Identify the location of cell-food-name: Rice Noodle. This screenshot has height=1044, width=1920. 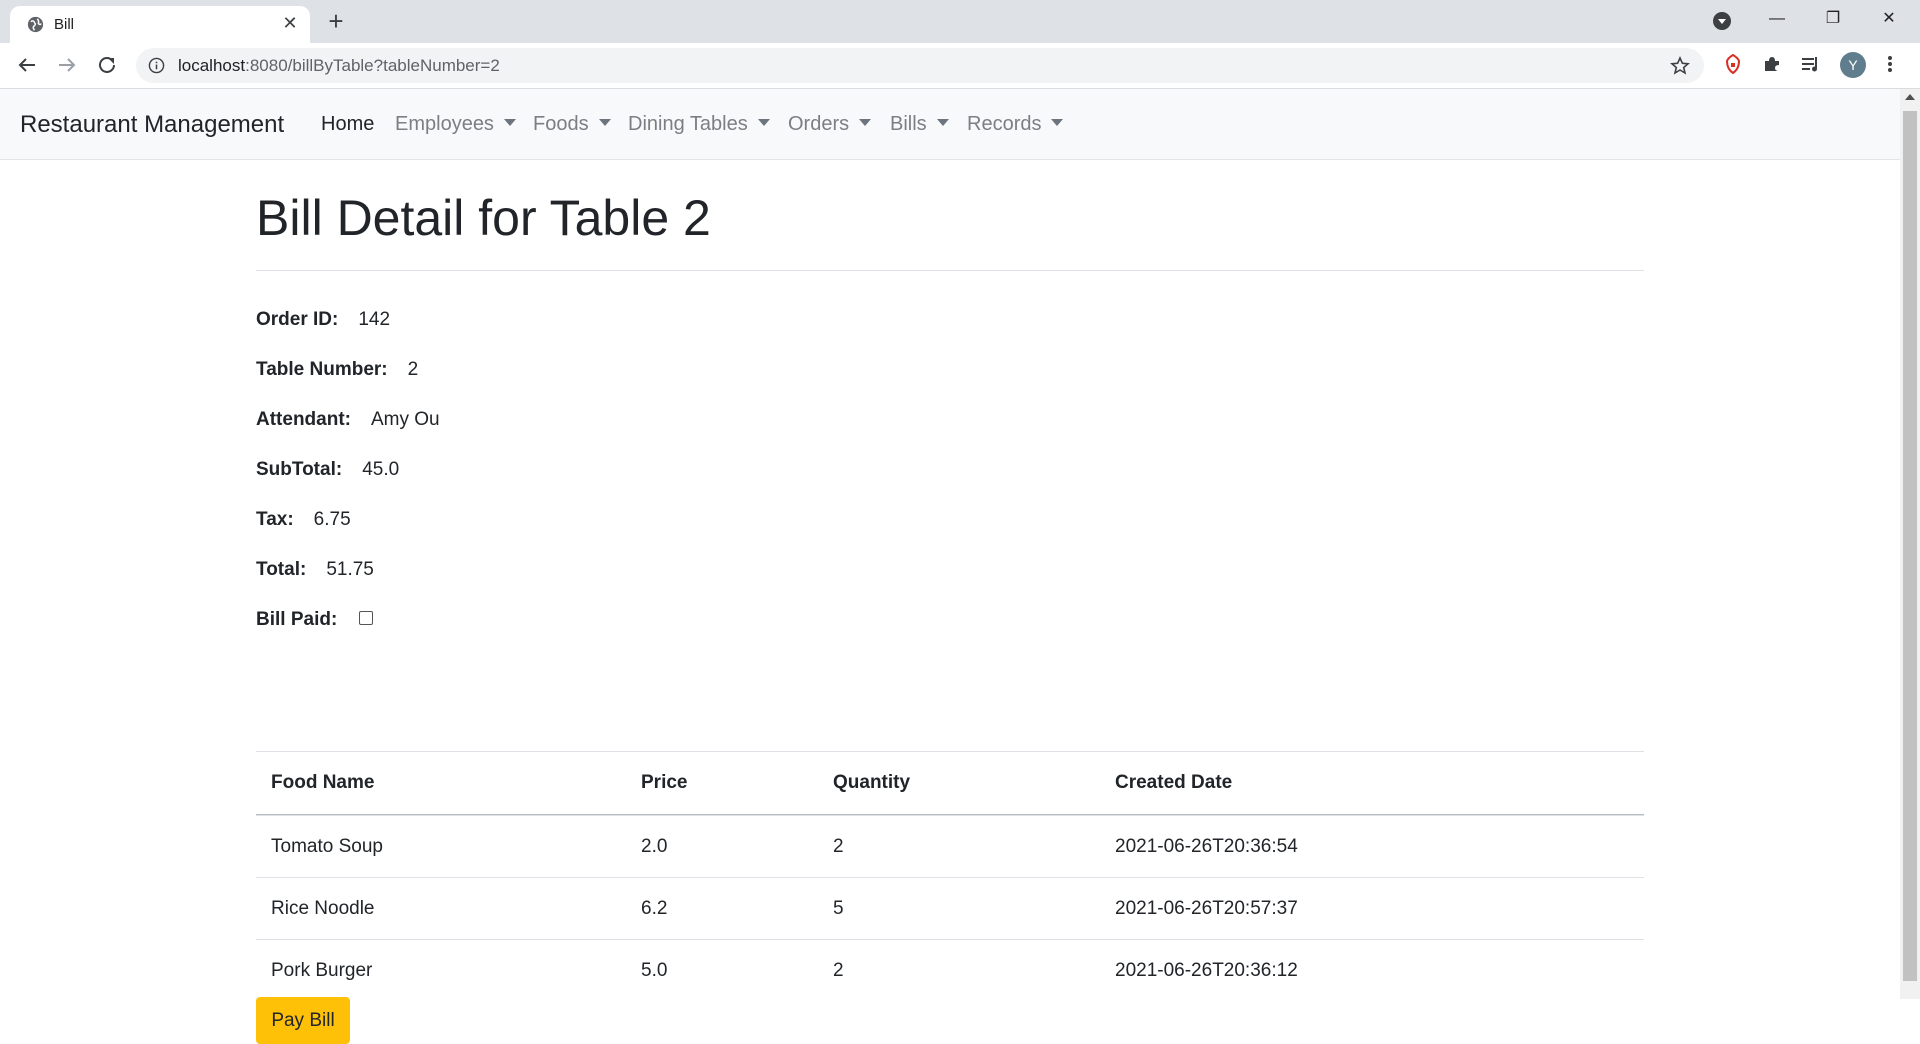
(323, 908).